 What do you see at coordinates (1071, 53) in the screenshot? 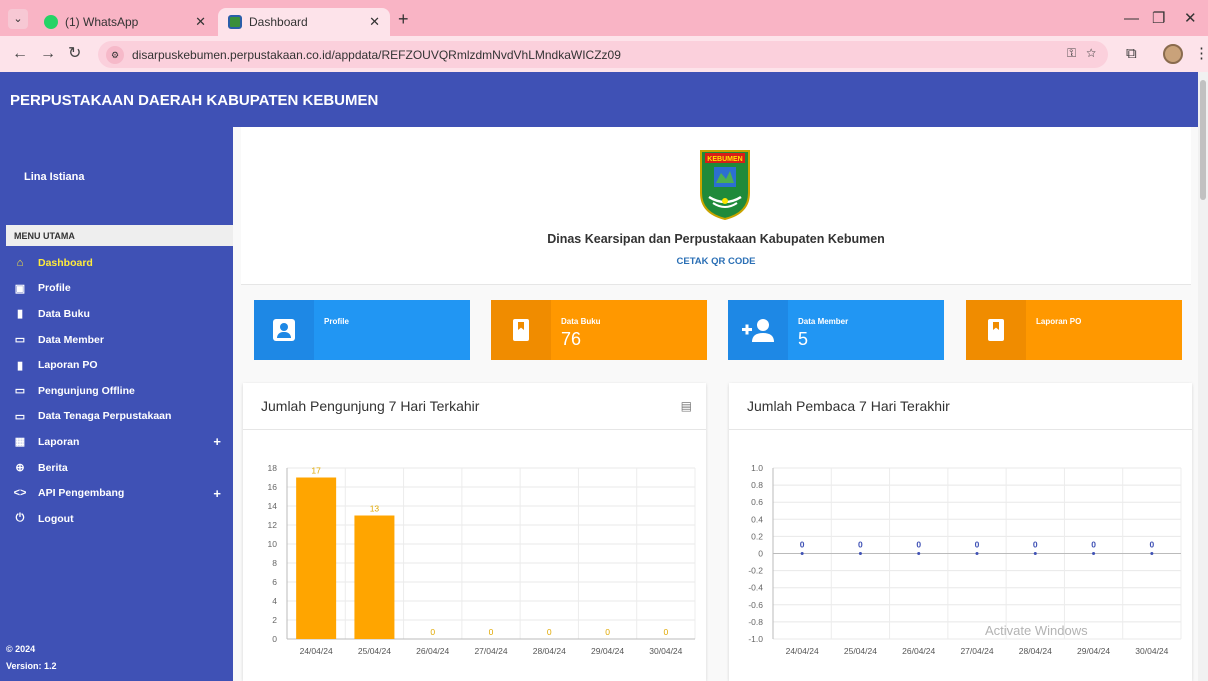
I see `password-key-icon: ⚿` at bounding box center [1071, 53].